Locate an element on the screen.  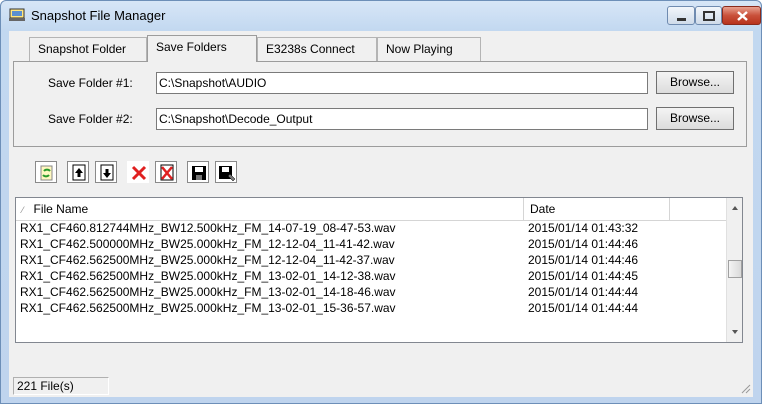
tab-now-playing: Now Playing is located at coordinates (429, 49).